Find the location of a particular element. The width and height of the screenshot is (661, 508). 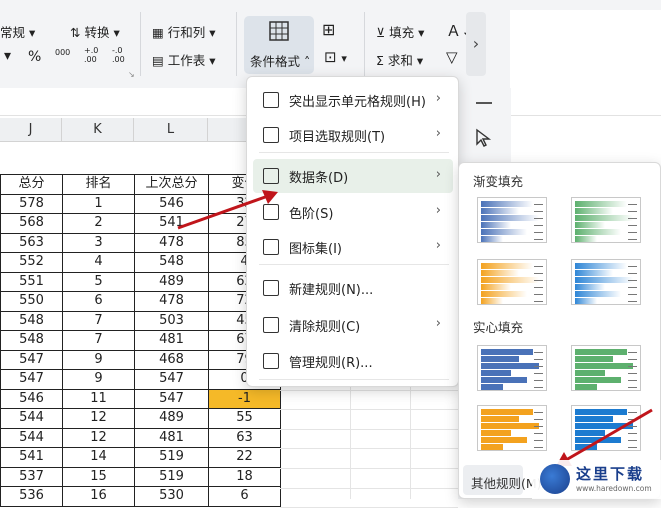

watermark: 这里下载 www.haredown.com is located at coordinates (596, 479).